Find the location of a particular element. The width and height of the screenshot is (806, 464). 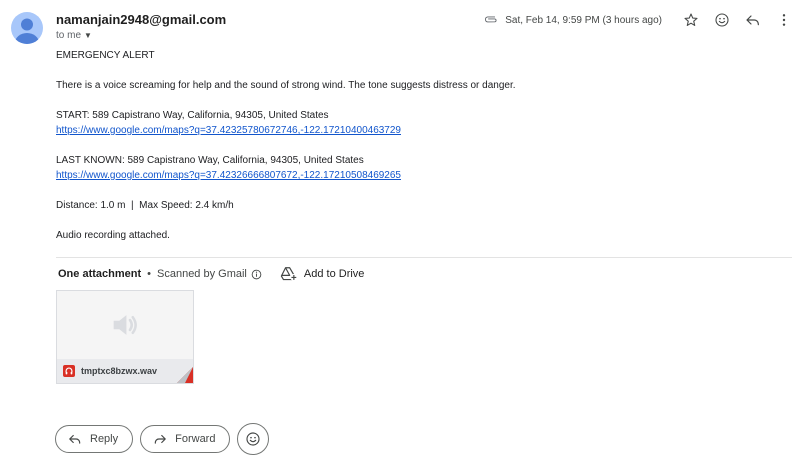

sender-email: namanjain2948@gmail.com is located at coordinates (141, 19).